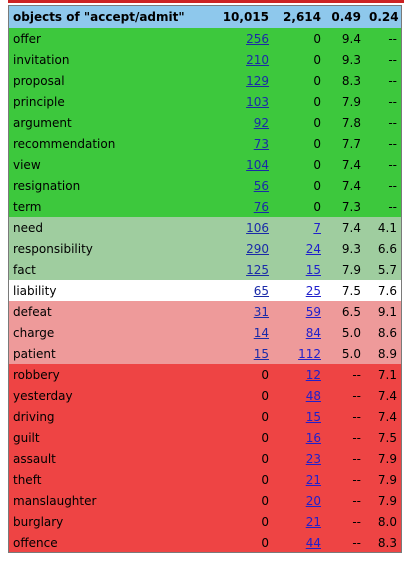  I want to click on row-count-b-cell: 20, so click(299, 500).